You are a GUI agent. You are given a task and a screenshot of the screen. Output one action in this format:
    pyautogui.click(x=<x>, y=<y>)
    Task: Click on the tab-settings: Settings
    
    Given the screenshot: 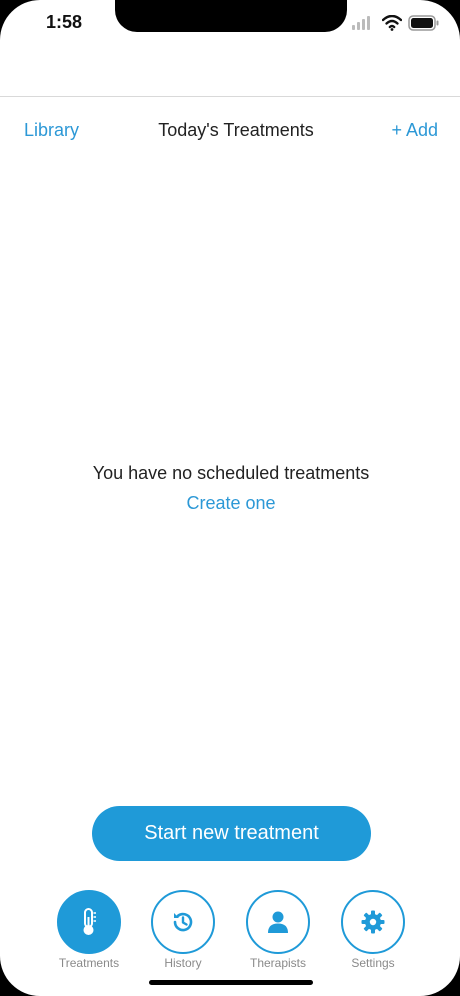 What is the action you would take?
    pyautogui.click(x=373, y=930)
    